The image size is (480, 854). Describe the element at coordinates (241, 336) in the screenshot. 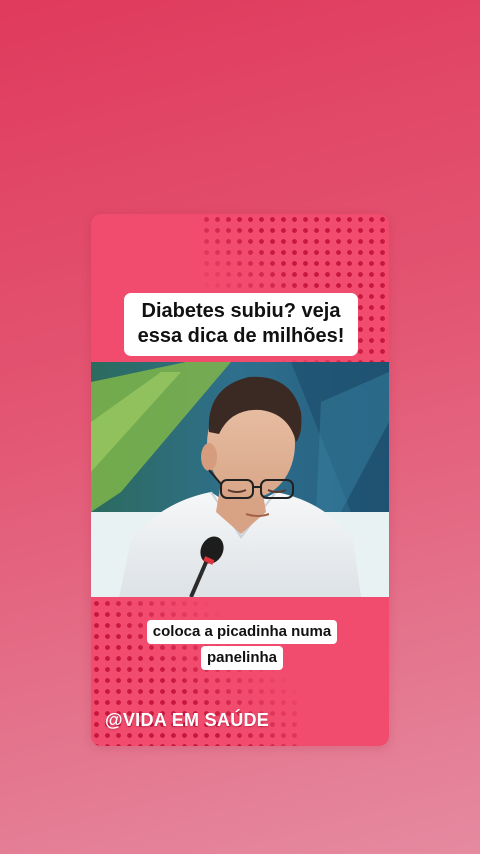

I see `headline-line-2: essa dica de milhões!` at that location.